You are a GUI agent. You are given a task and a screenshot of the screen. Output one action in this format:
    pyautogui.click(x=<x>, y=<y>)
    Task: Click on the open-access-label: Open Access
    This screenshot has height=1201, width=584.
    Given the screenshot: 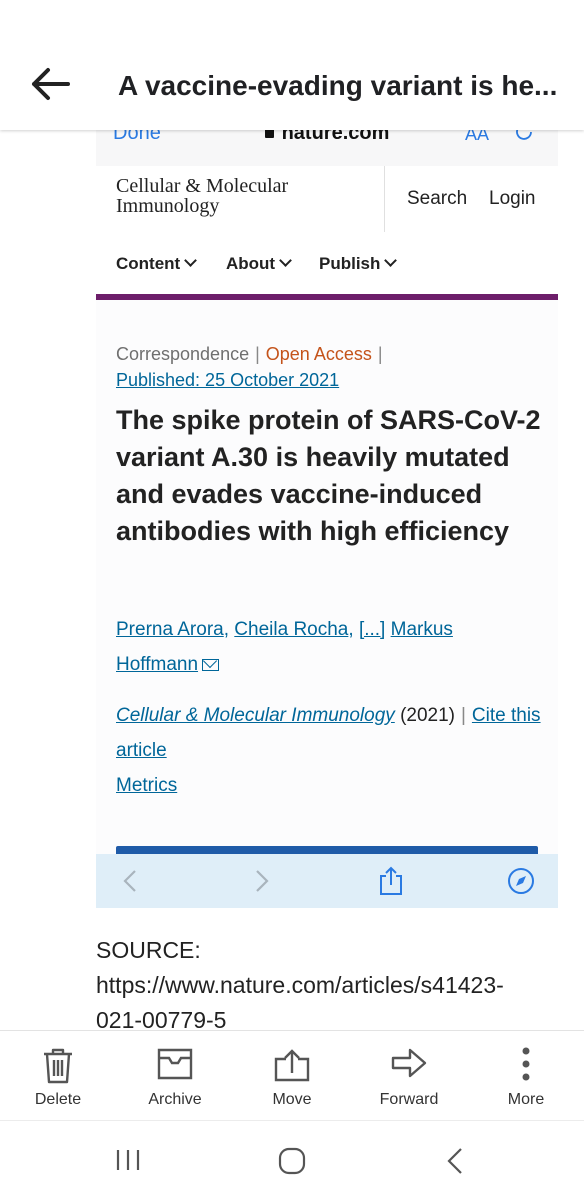 What is the action you would take?
    pyautogui.click(x=318, y=354)
    